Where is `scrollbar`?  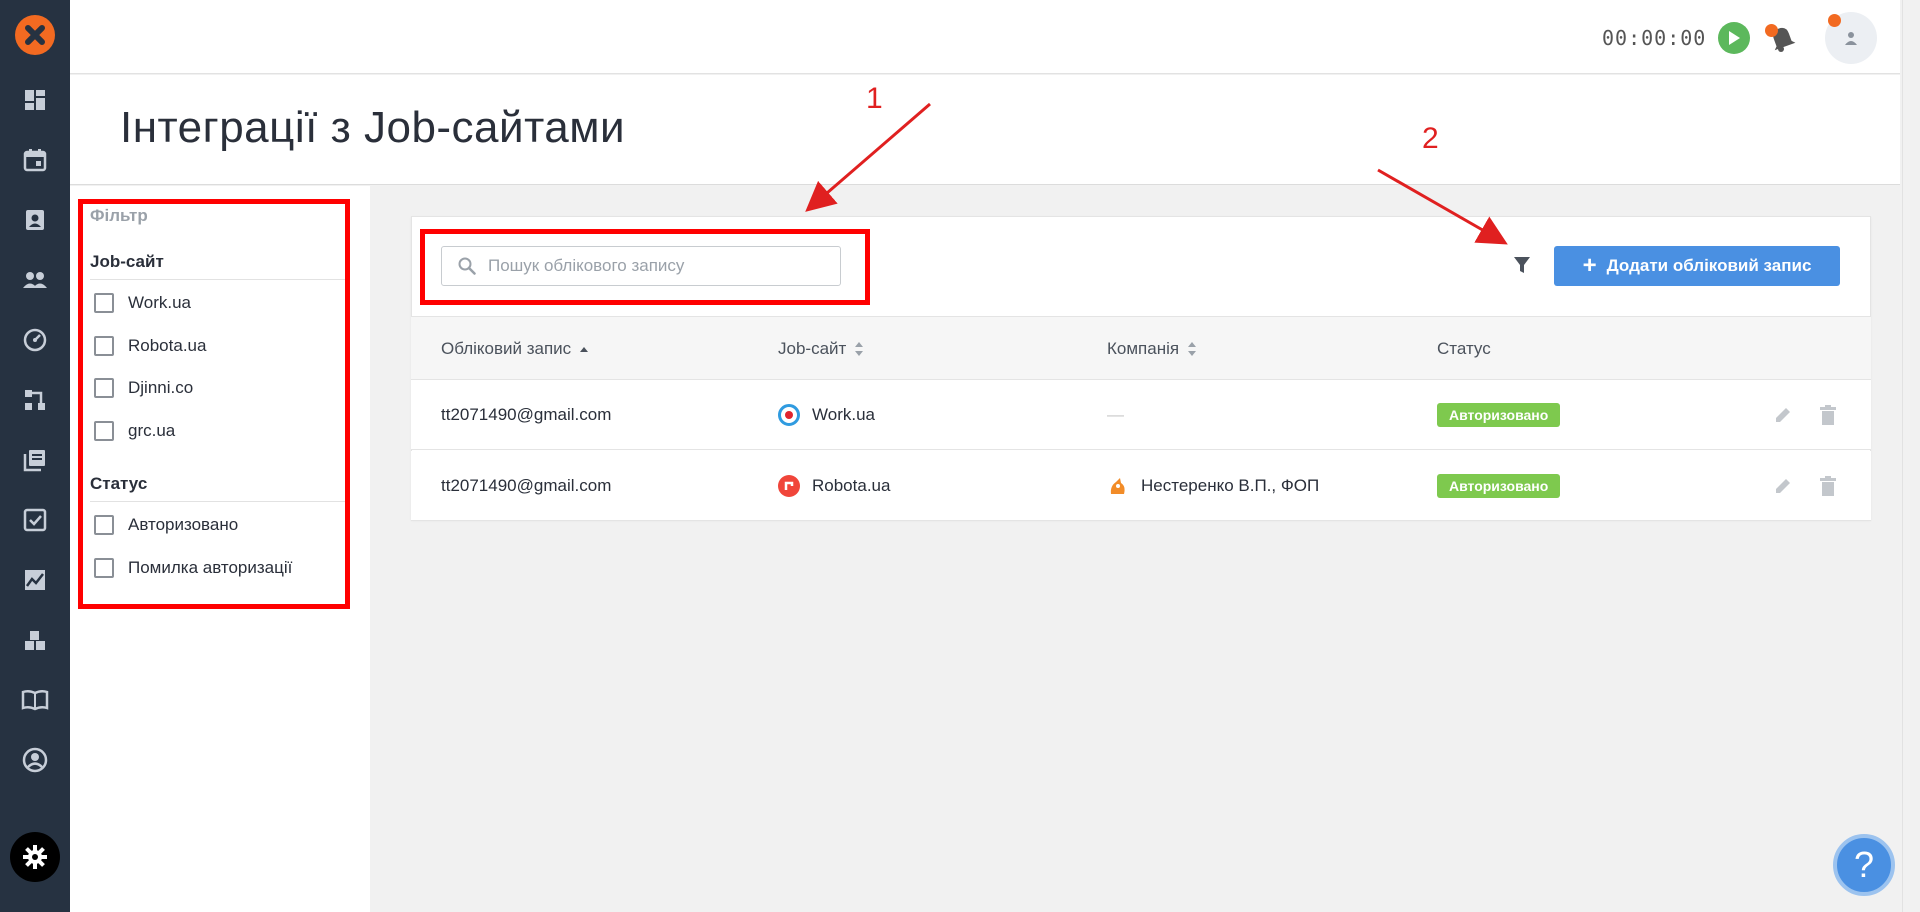 scrollbar is located at coordinates (1911, 456).